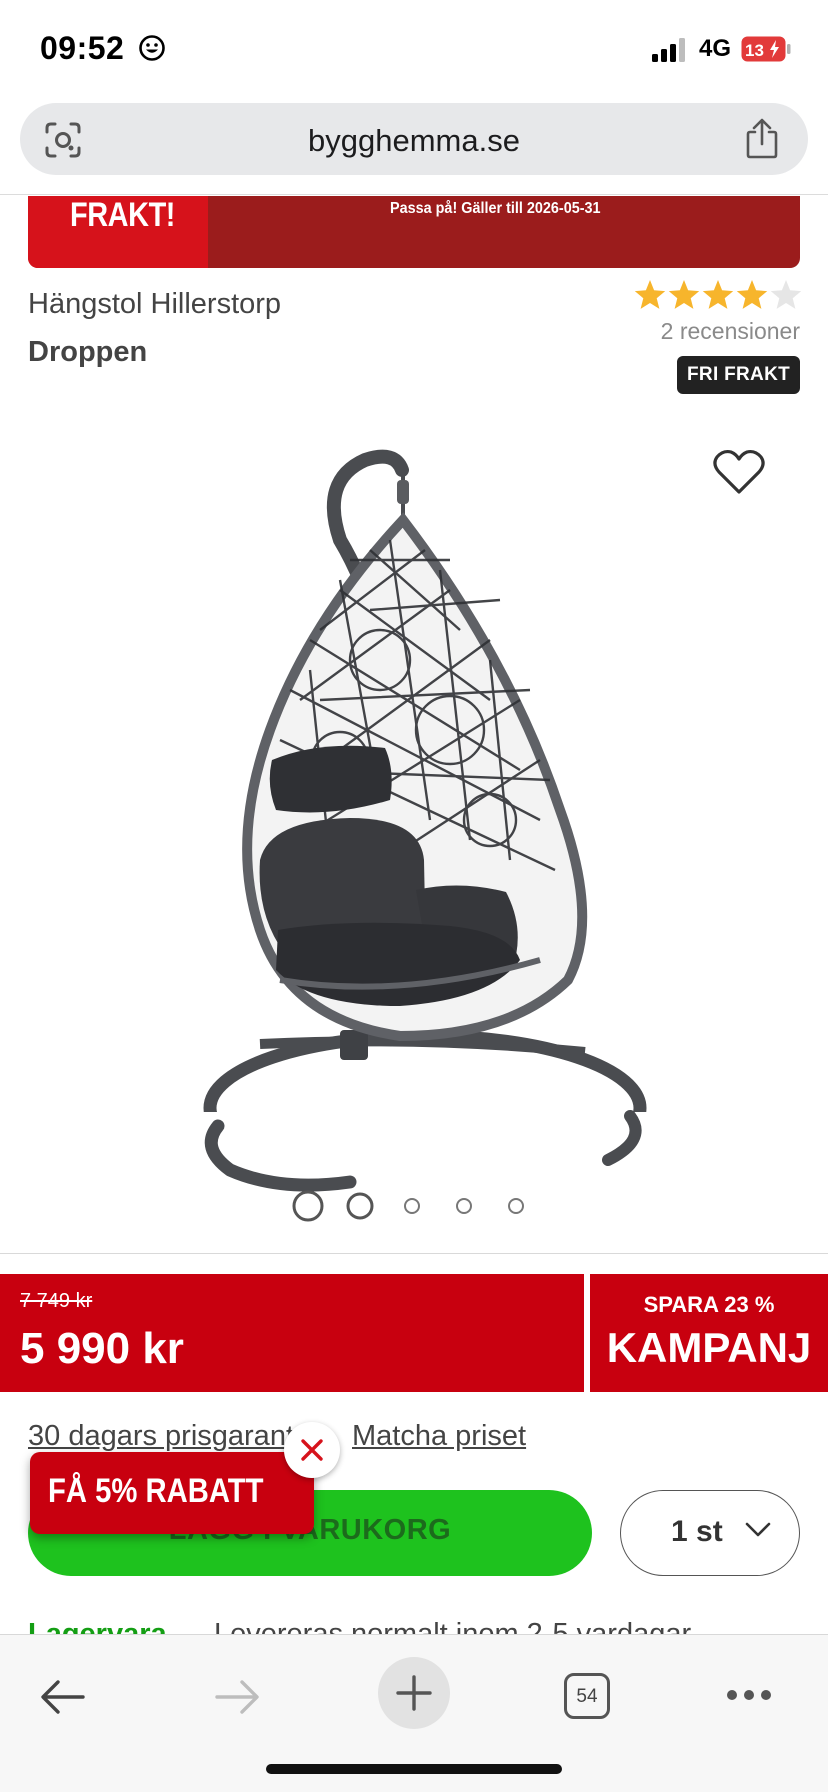 The height and width of the screenshot is (1792, 828). I want to click on emoji-icon, so click(152, 48).